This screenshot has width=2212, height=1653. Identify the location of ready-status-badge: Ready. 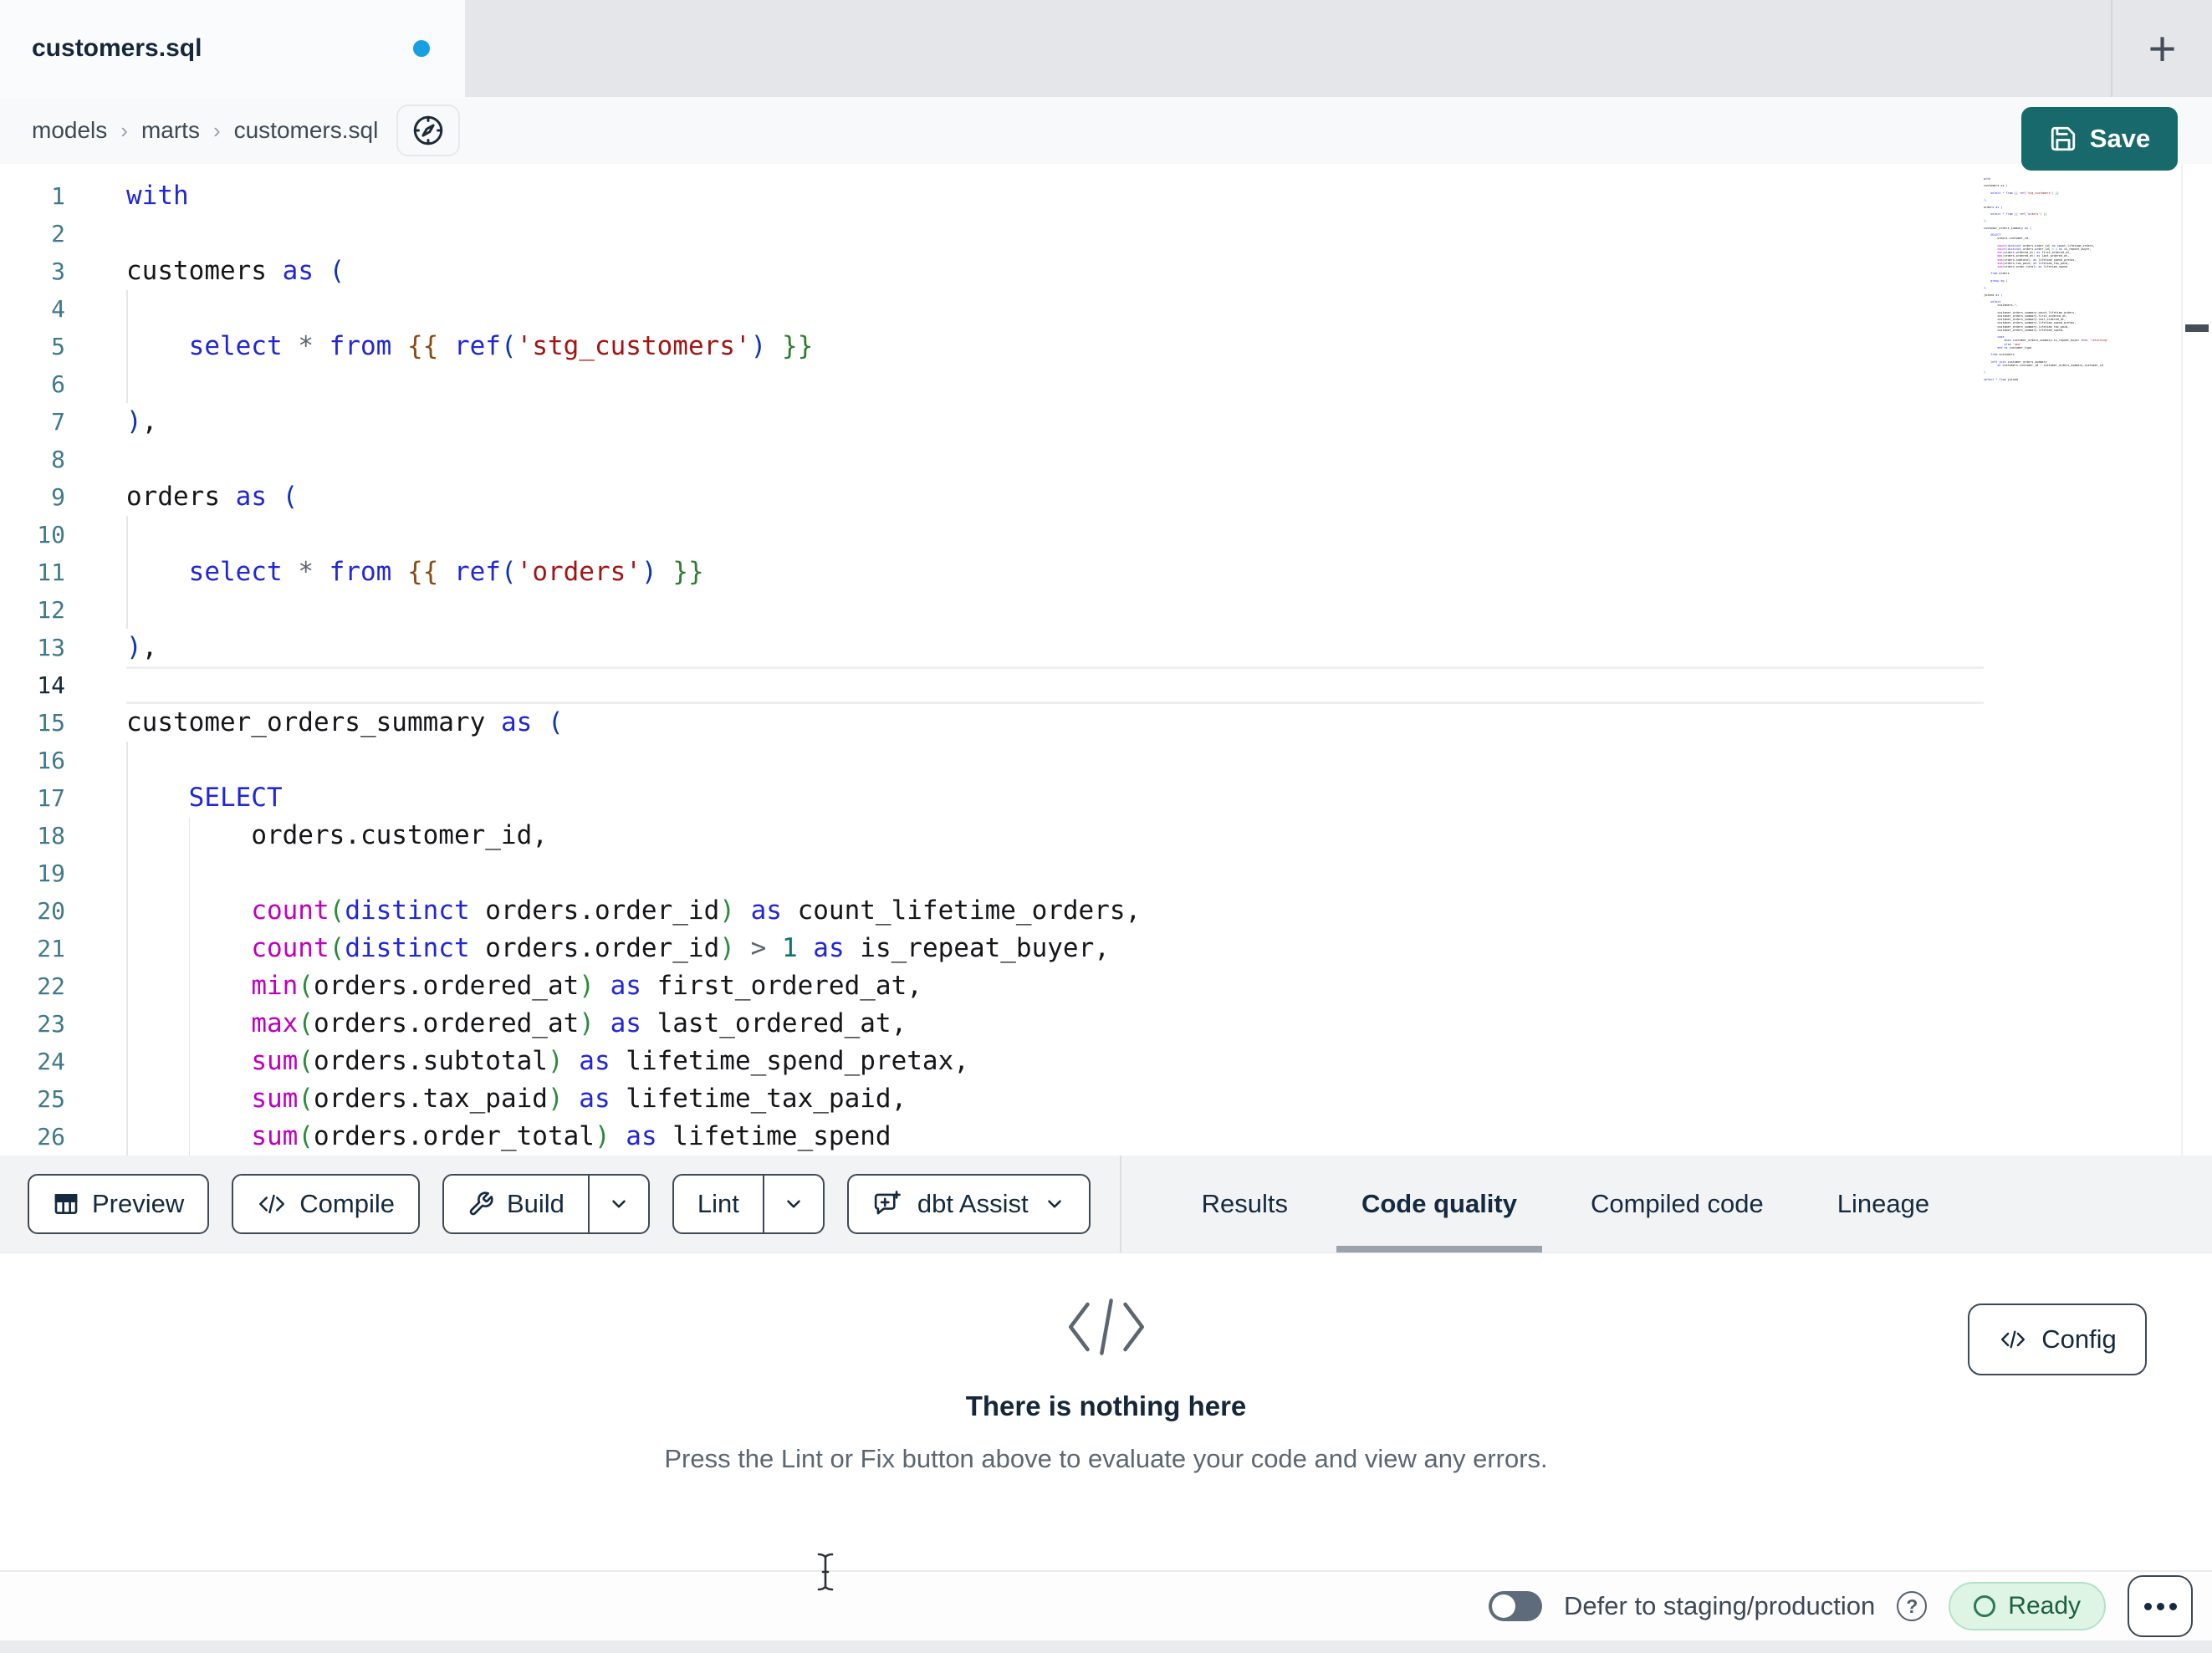
(2027, 1606).